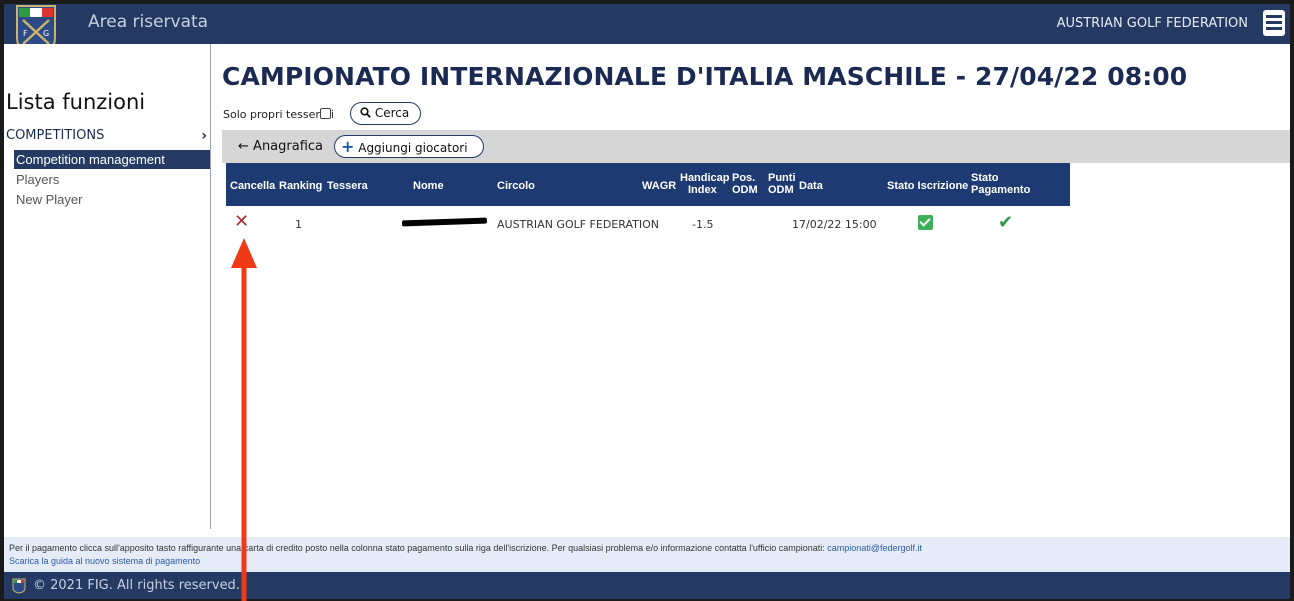  I want to click on col-wagr: WAGR, so click(659, 186).